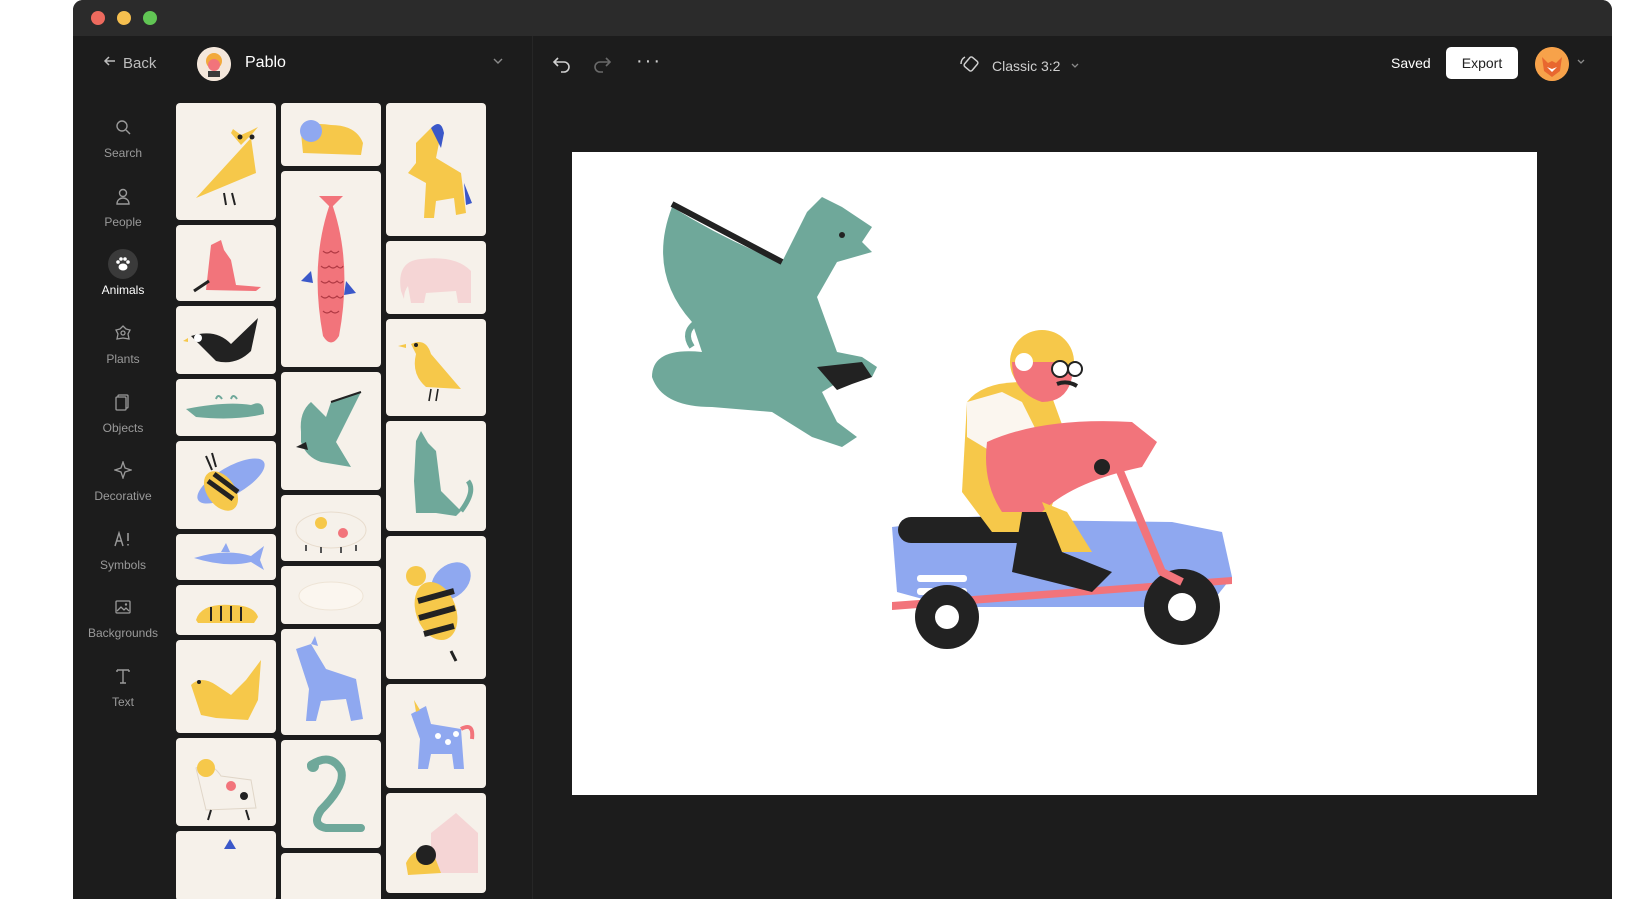  Describe the element at coordinates (1482, 63) in the screenshot. I see `export-button: Export` at that location.